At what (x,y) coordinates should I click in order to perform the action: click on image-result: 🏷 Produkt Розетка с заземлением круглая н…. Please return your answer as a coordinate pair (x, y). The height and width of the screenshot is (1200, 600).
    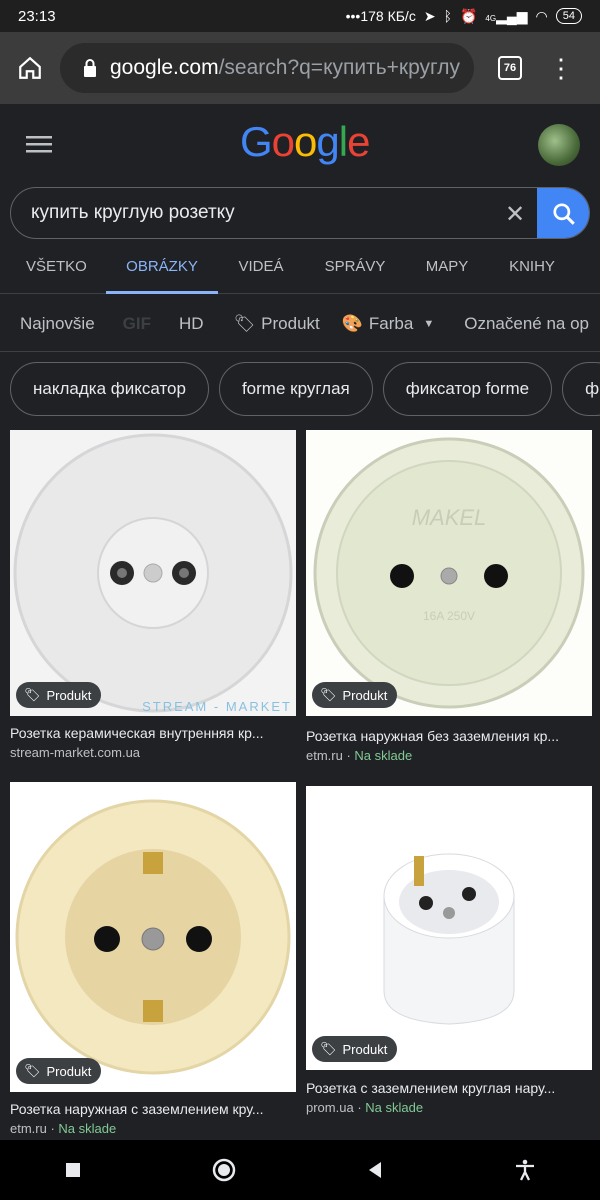
    Looking at the image, I should click on (449, 950).